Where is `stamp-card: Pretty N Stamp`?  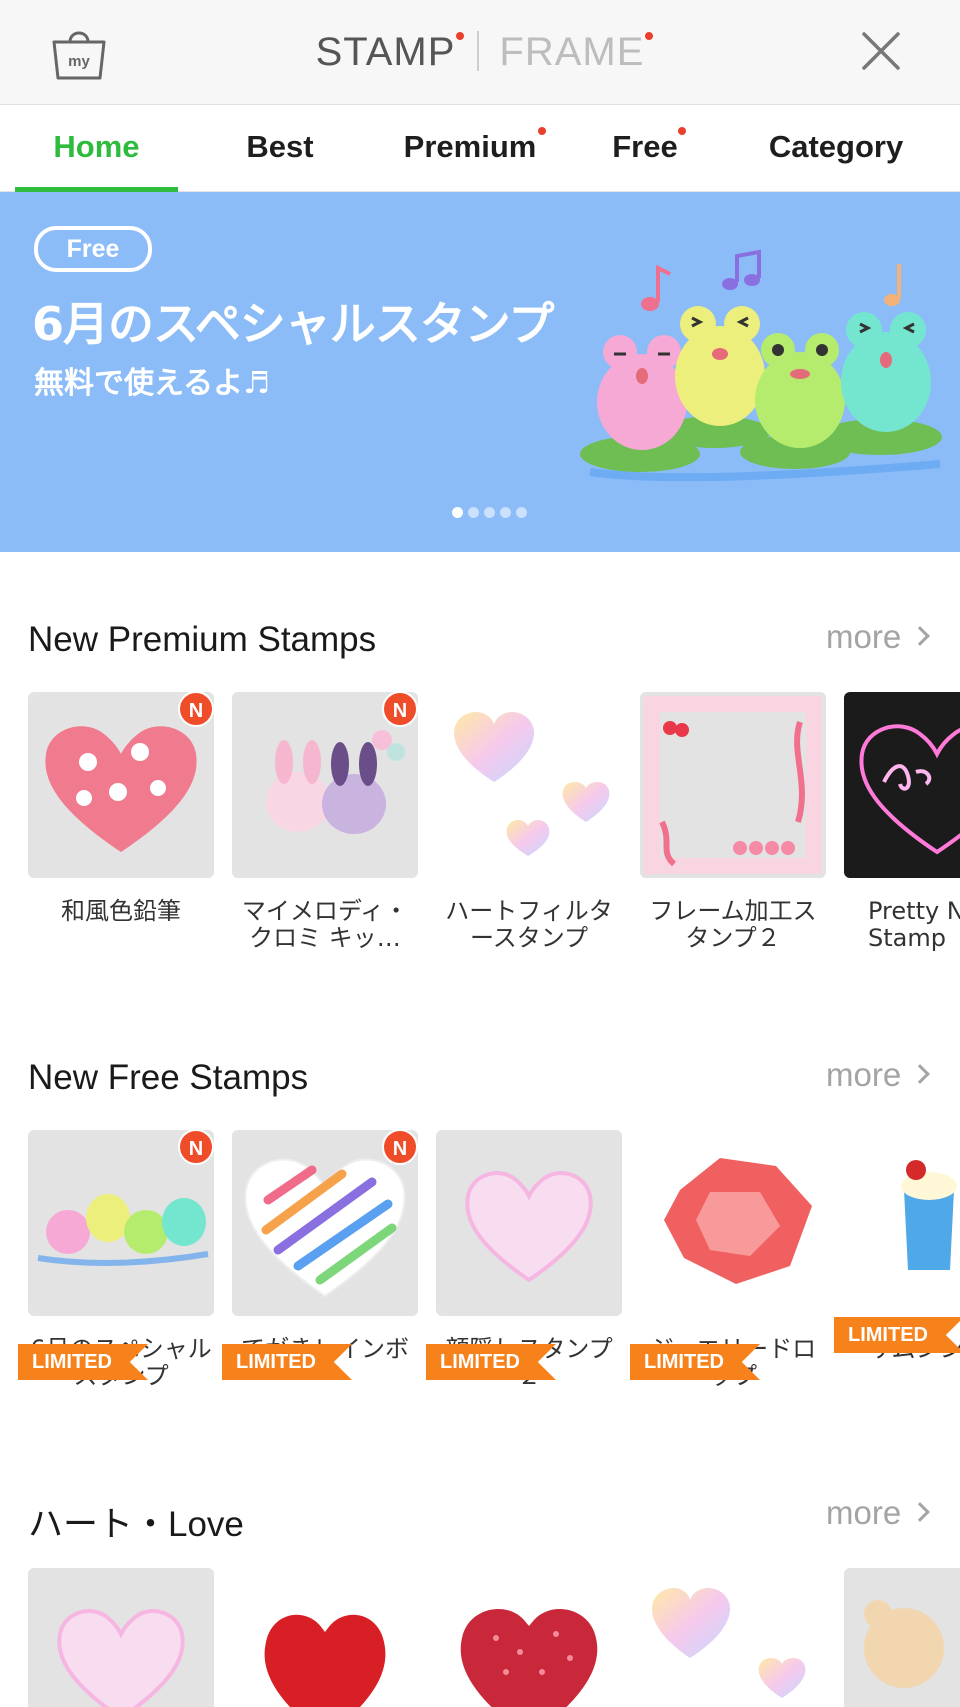
stamp-card: Pretty N Stamp is located at coordinates (902, 822).